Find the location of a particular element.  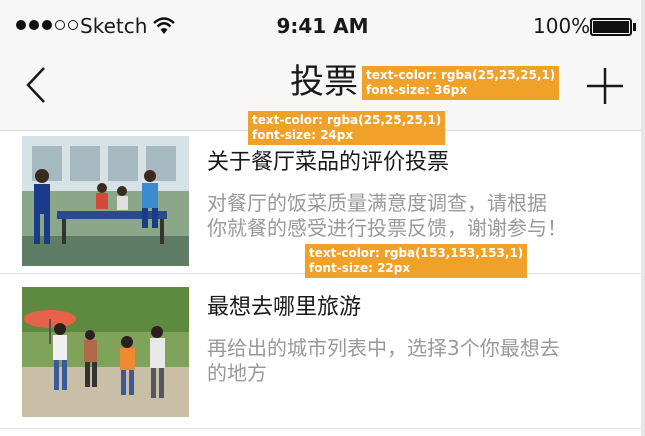

item-description-line2: 你就餐的感受进行投票反馈，谢谢参与！ is located at coordinates (387, 228).